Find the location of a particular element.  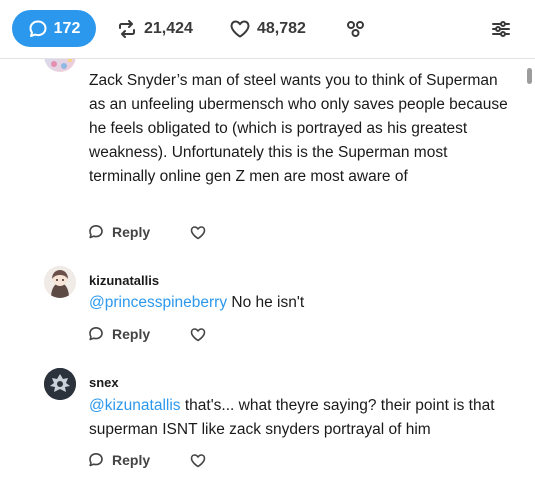

notes-filter-button is located at coordinates (356, 29).